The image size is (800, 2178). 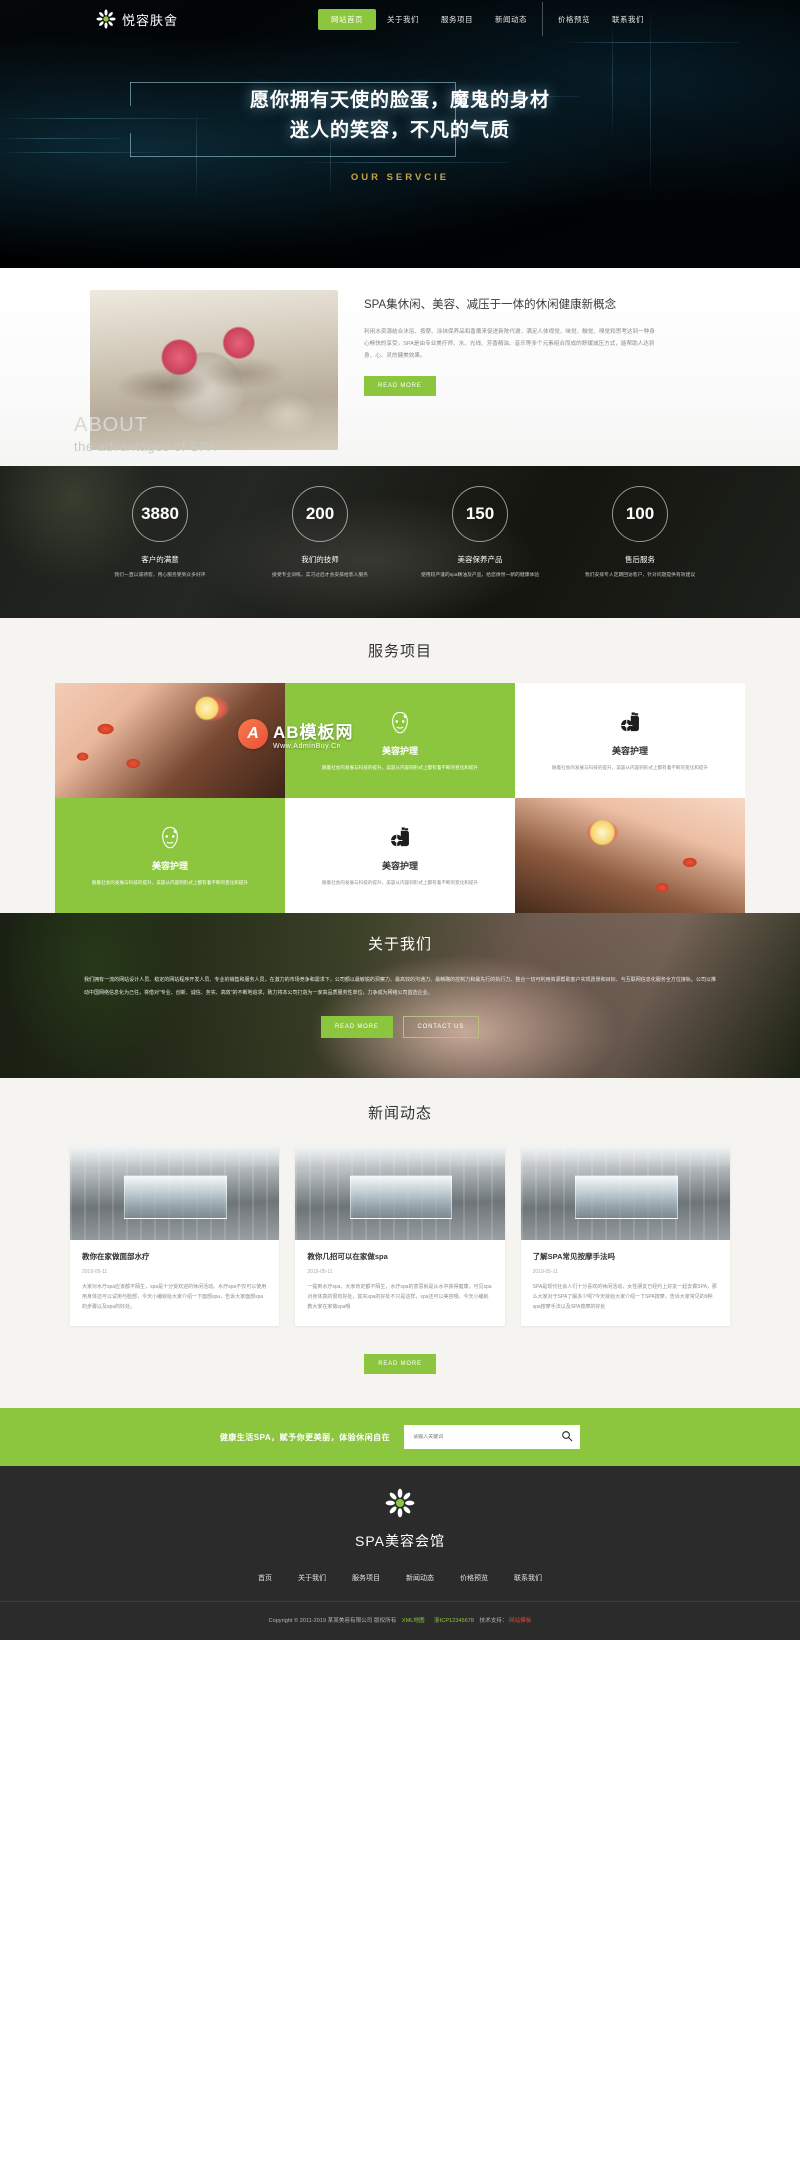 I want to click on stat-circle: 150, so click(x=480, y=514).